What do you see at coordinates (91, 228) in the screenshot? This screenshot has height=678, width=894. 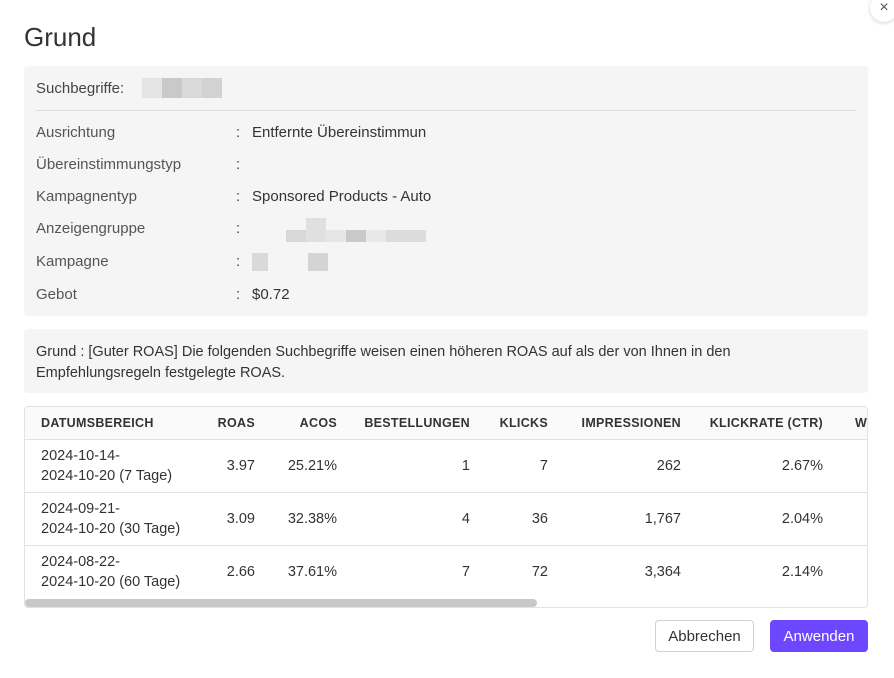 I see `detail-label: Anzeigengruppe` at bounding box center [91, 228].